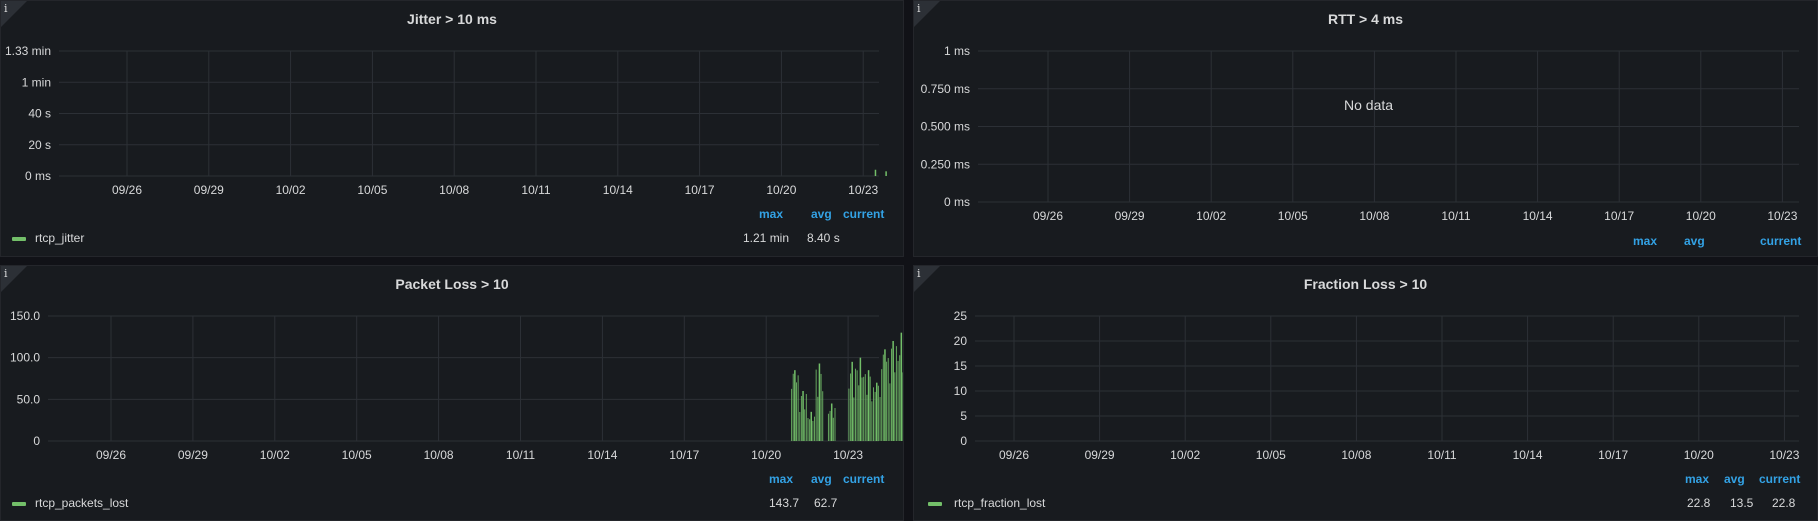 This screenshot has width=1818, height=521. I want to click on legend-max-value: 22.8, so click(1699, 503).